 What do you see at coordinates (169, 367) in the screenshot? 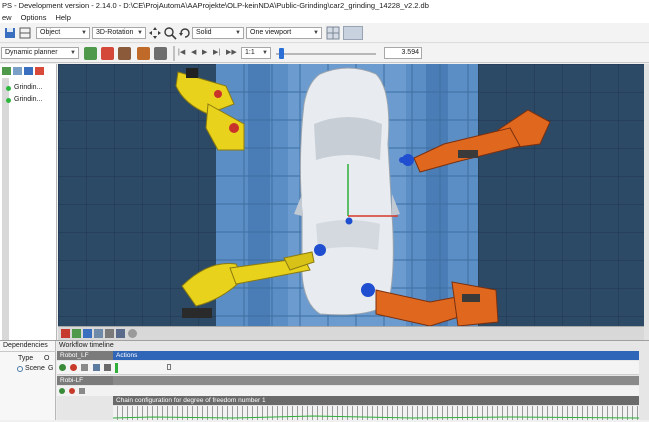
I see `keyframe-marker` at bounding box center [169, 367].